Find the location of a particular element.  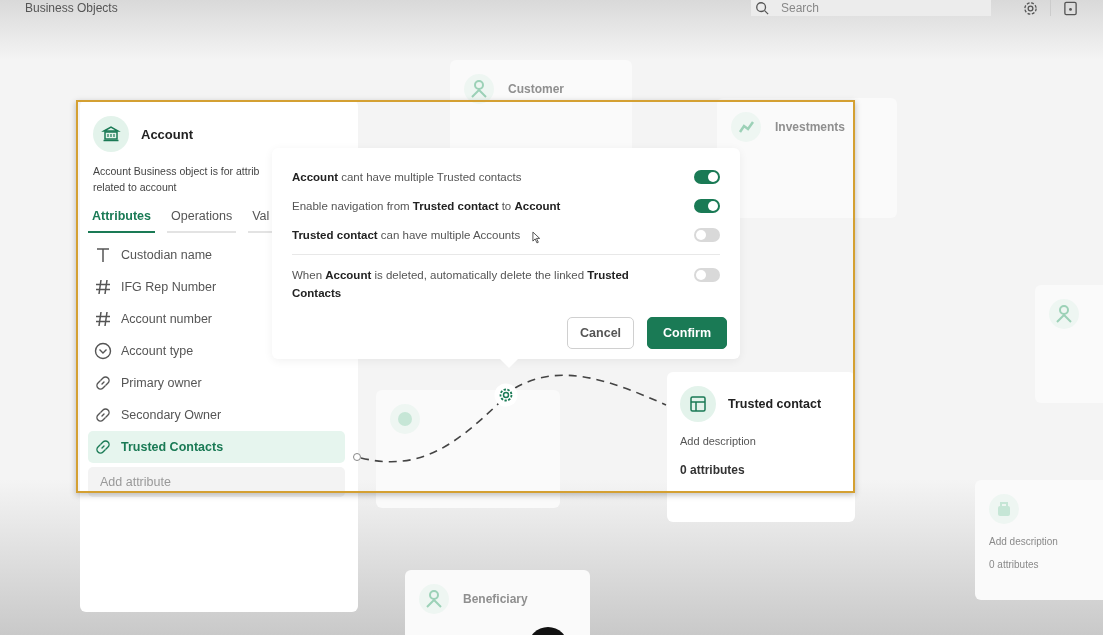

option-label: Account cant have multiple Trusted contacts is located at coordinates (407, 177).